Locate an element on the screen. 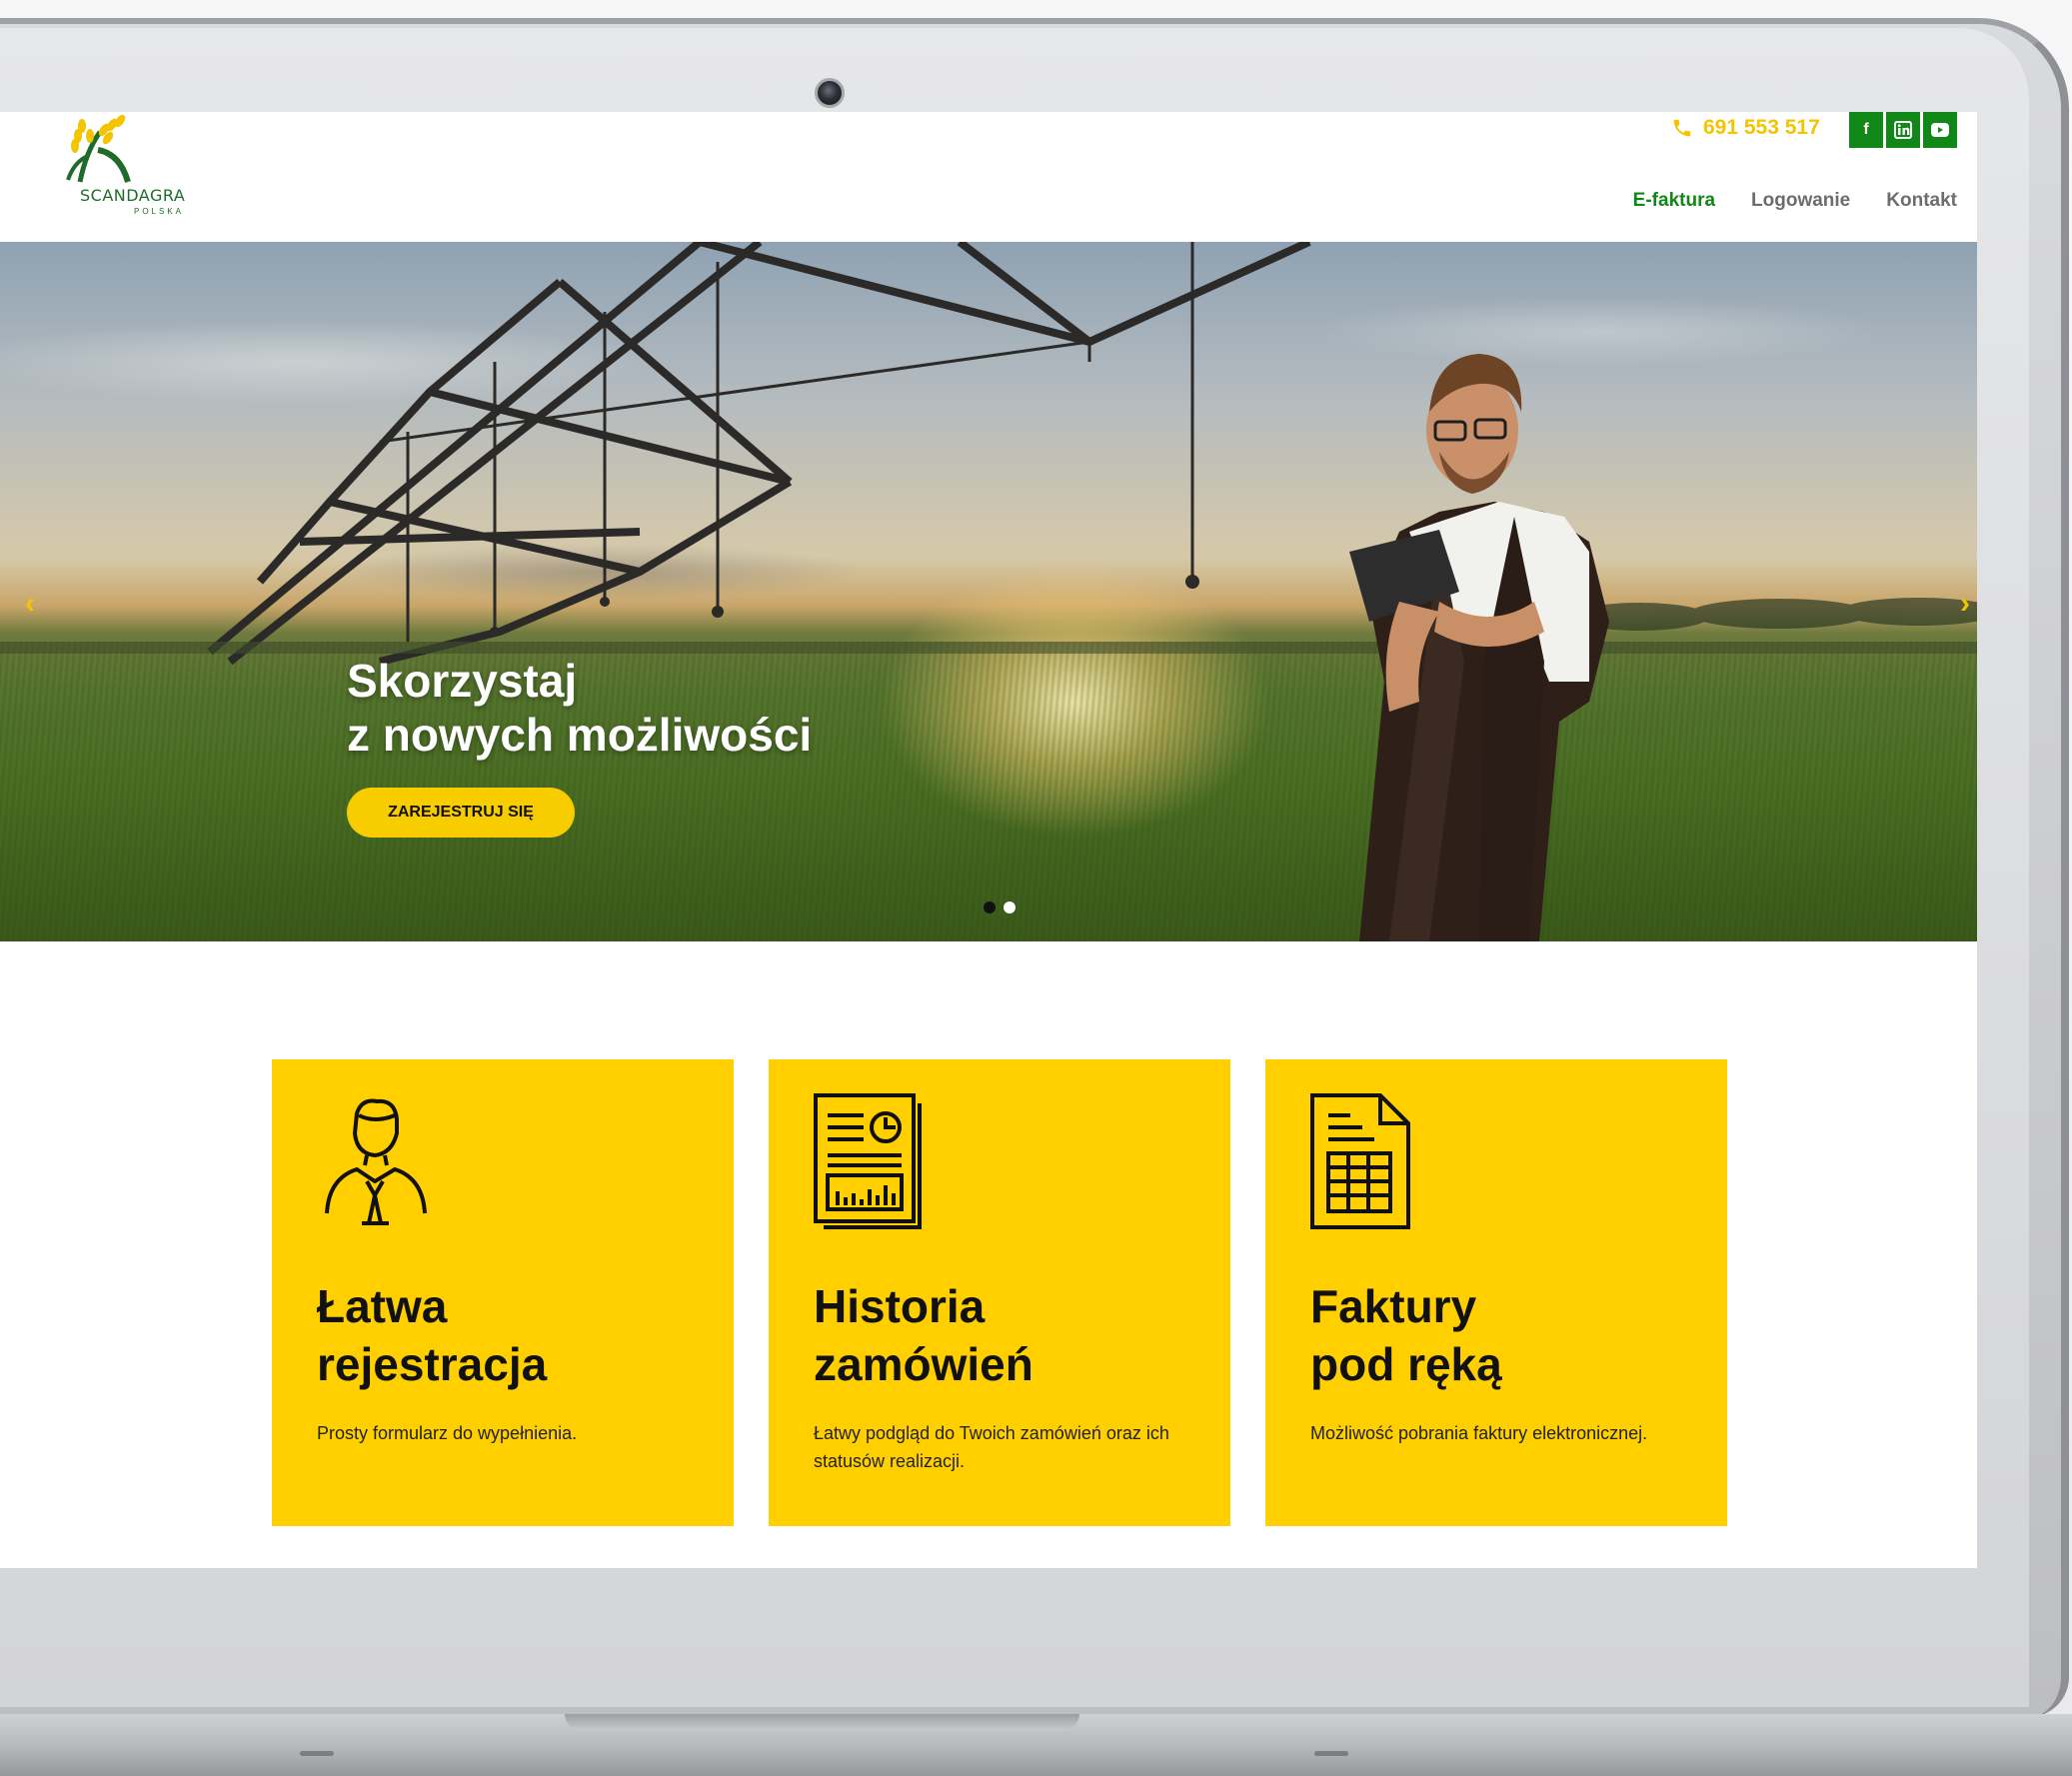  phone-icon is located at coordinates (1682, 128).